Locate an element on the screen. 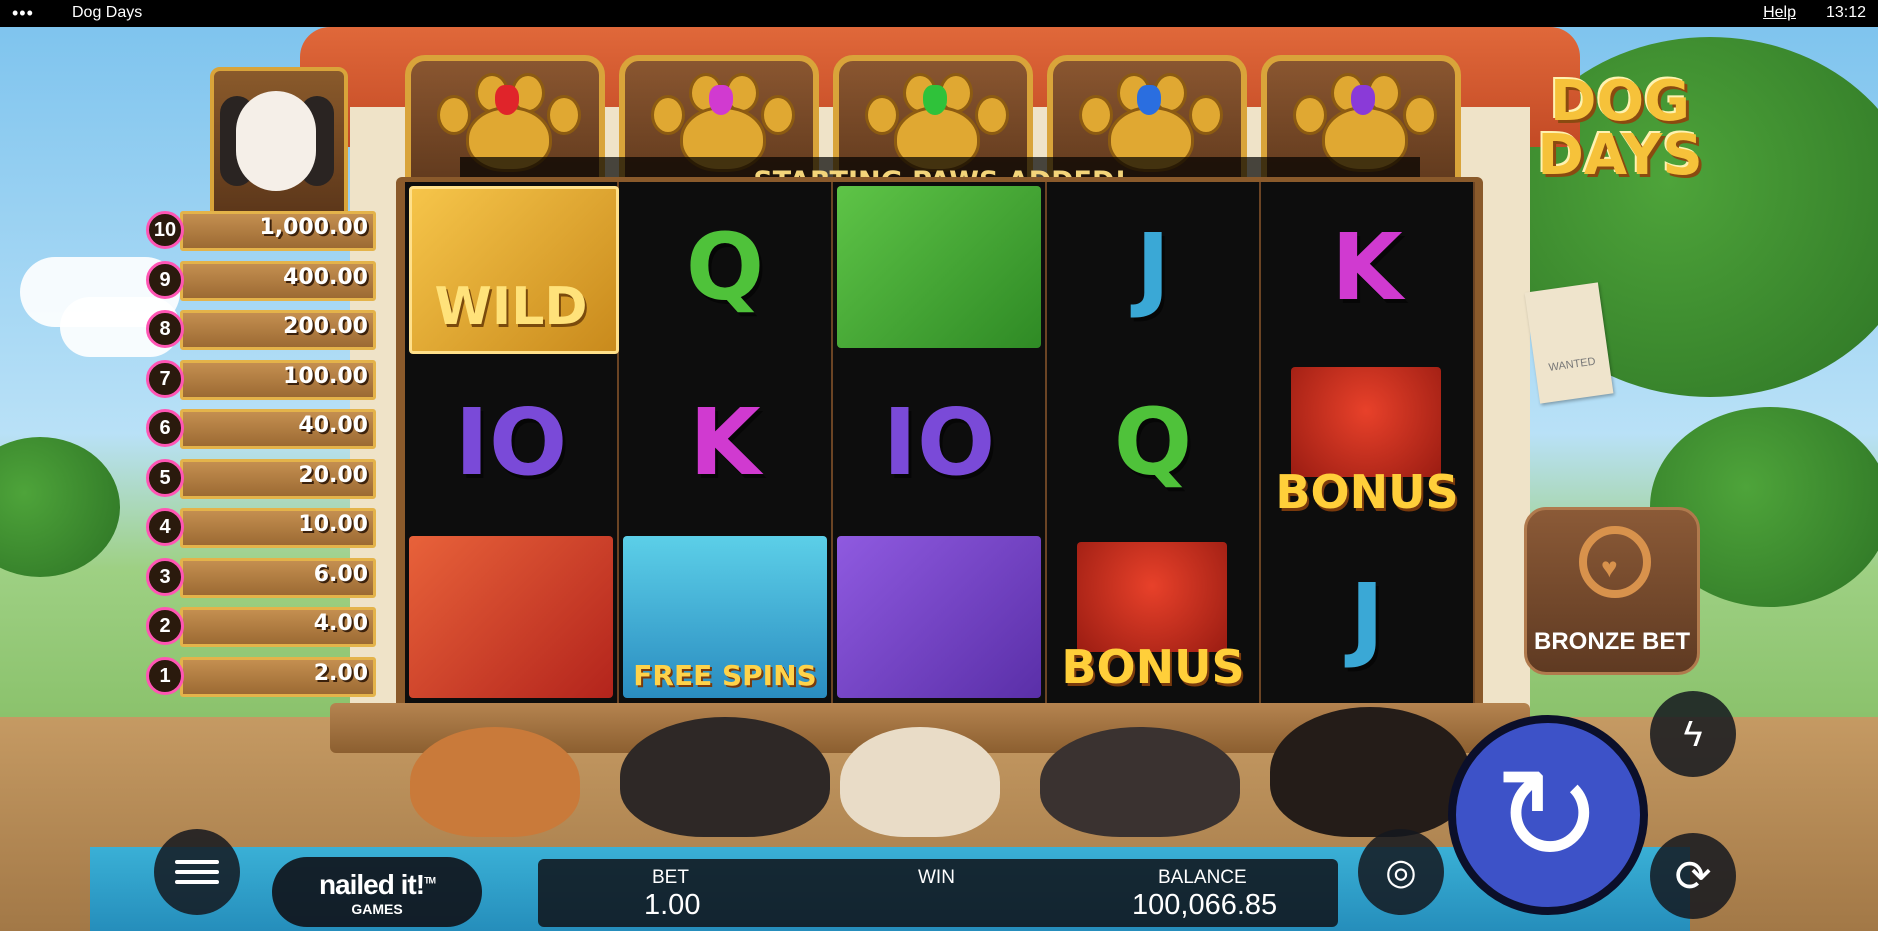  browser-topbar: ••• Dog Days Help 13:12 is located at coordinates (939, 13).